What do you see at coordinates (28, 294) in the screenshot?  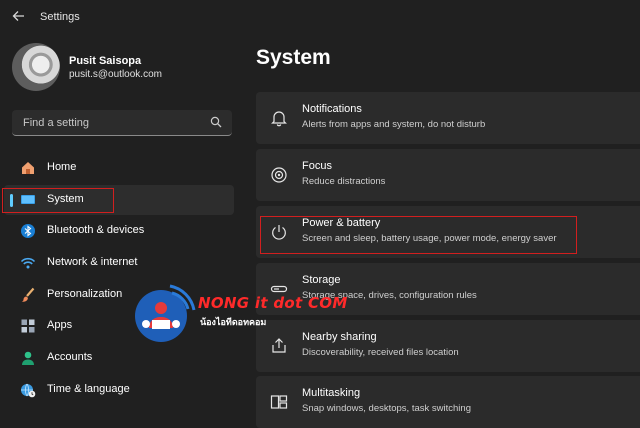 I see `brush-icon` at bounding box center [28, 294].